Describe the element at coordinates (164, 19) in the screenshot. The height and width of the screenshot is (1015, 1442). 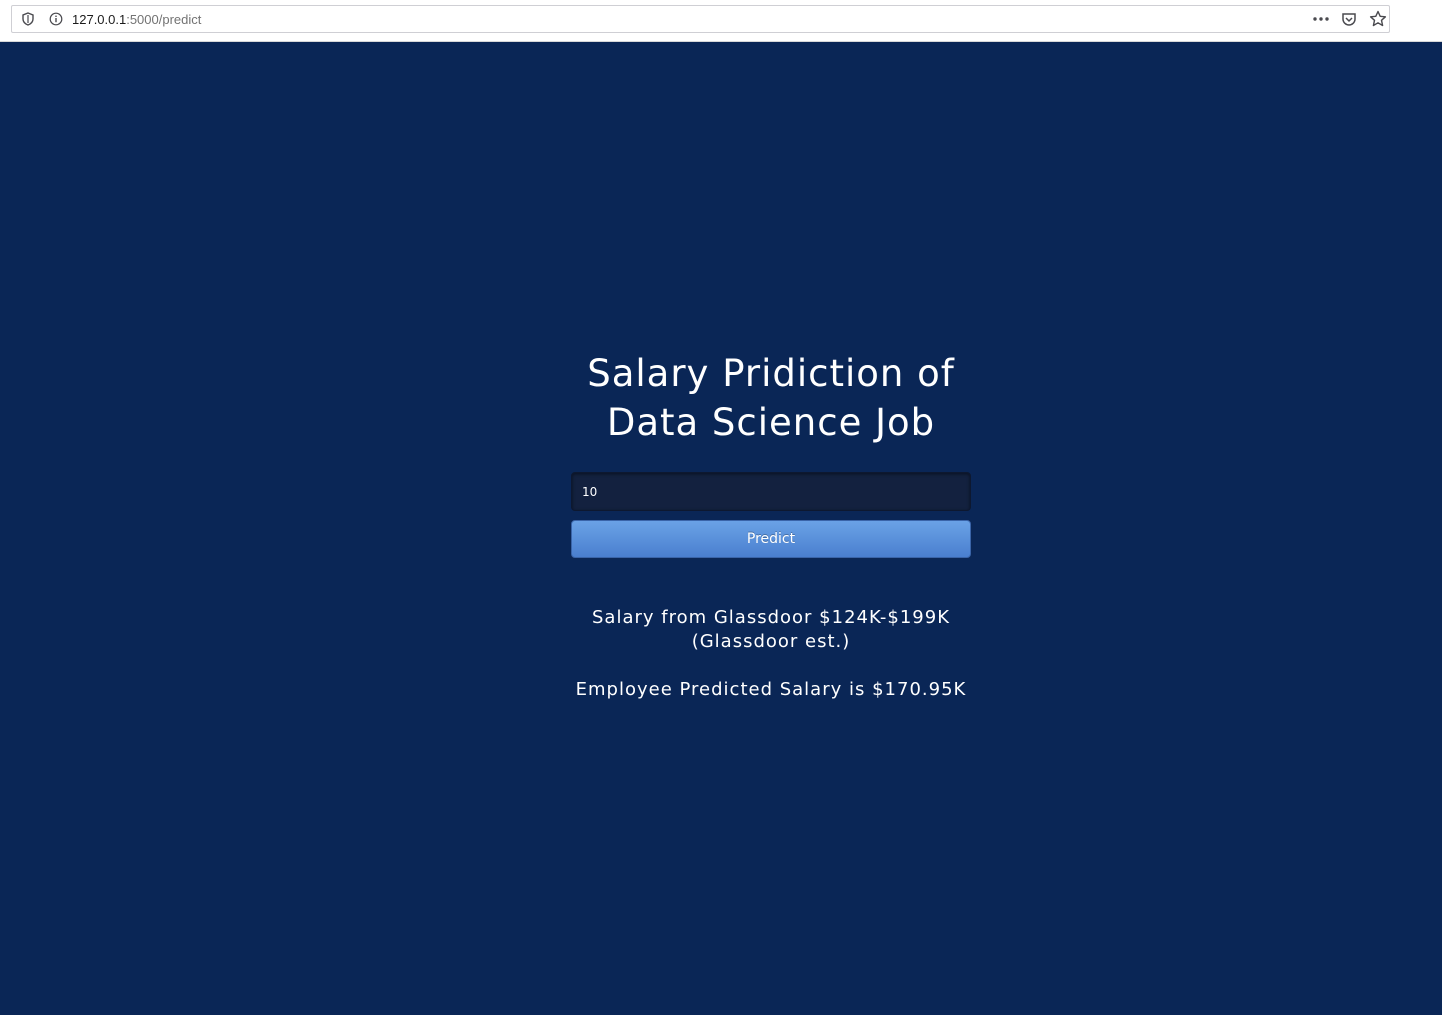
I see `url-path: :5000/predict` at that location.